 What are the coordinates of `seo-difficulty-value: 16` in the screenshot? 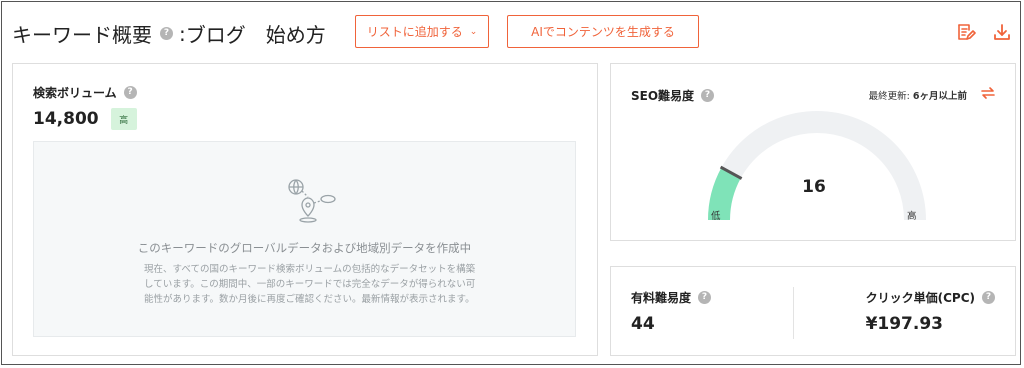 It's located at (814, 187).